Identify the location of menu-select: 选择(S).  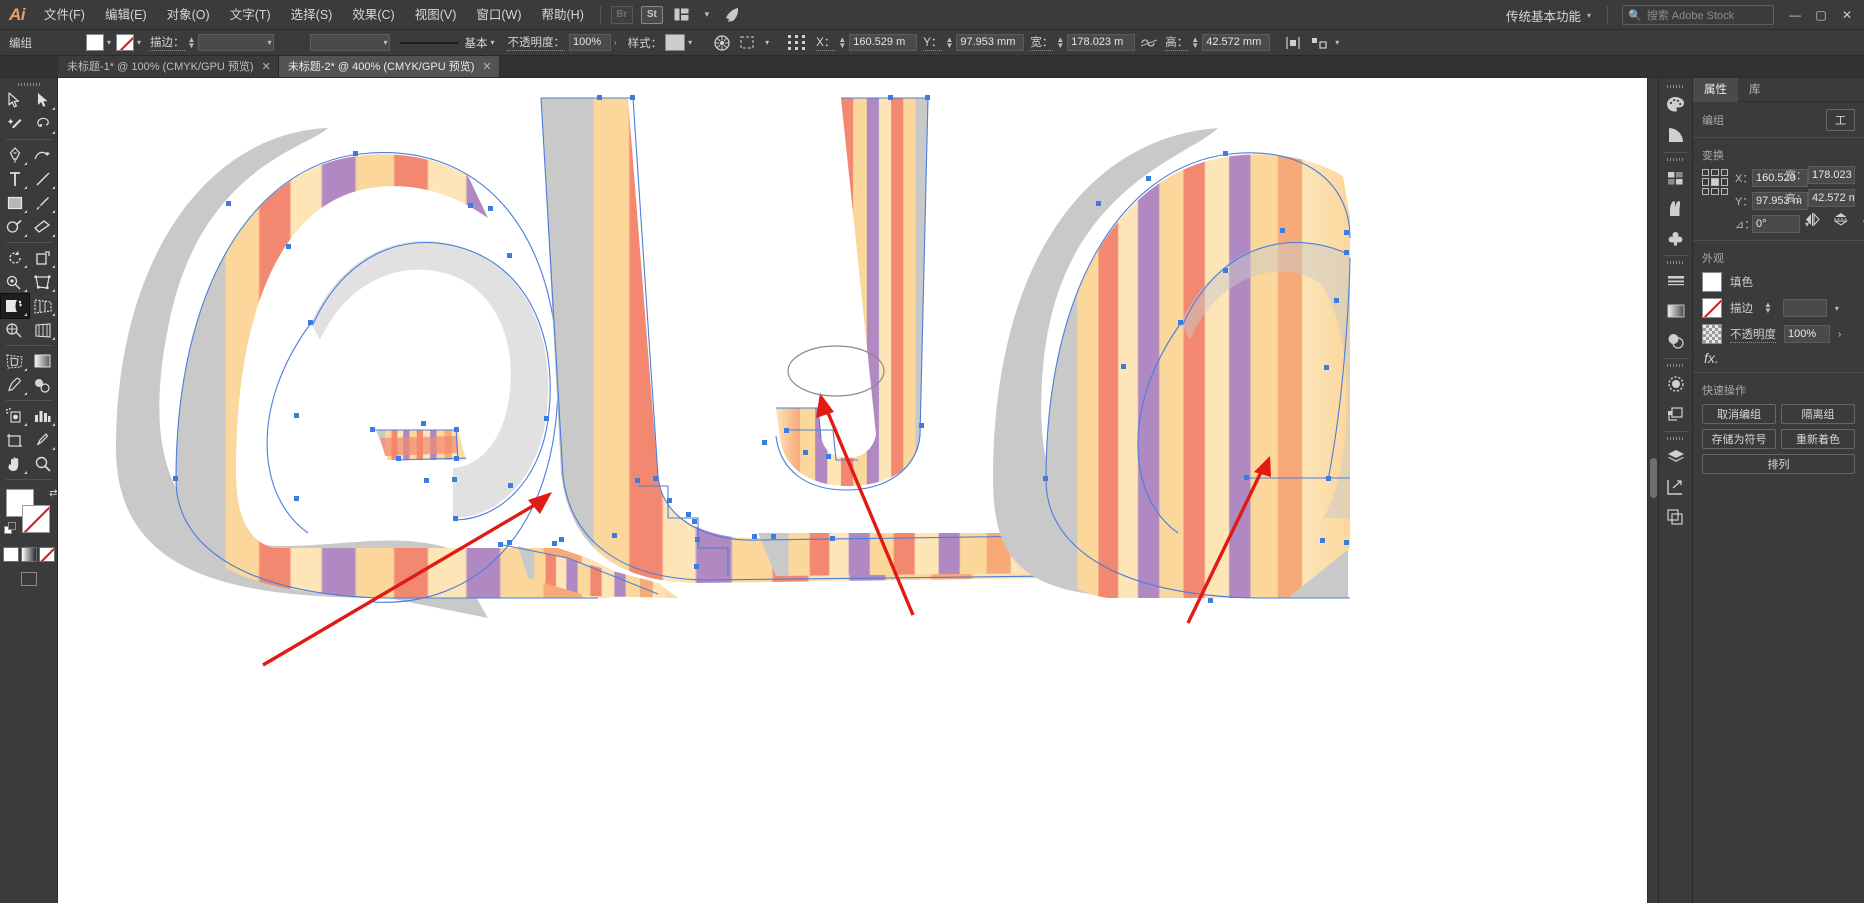
(312, 15).